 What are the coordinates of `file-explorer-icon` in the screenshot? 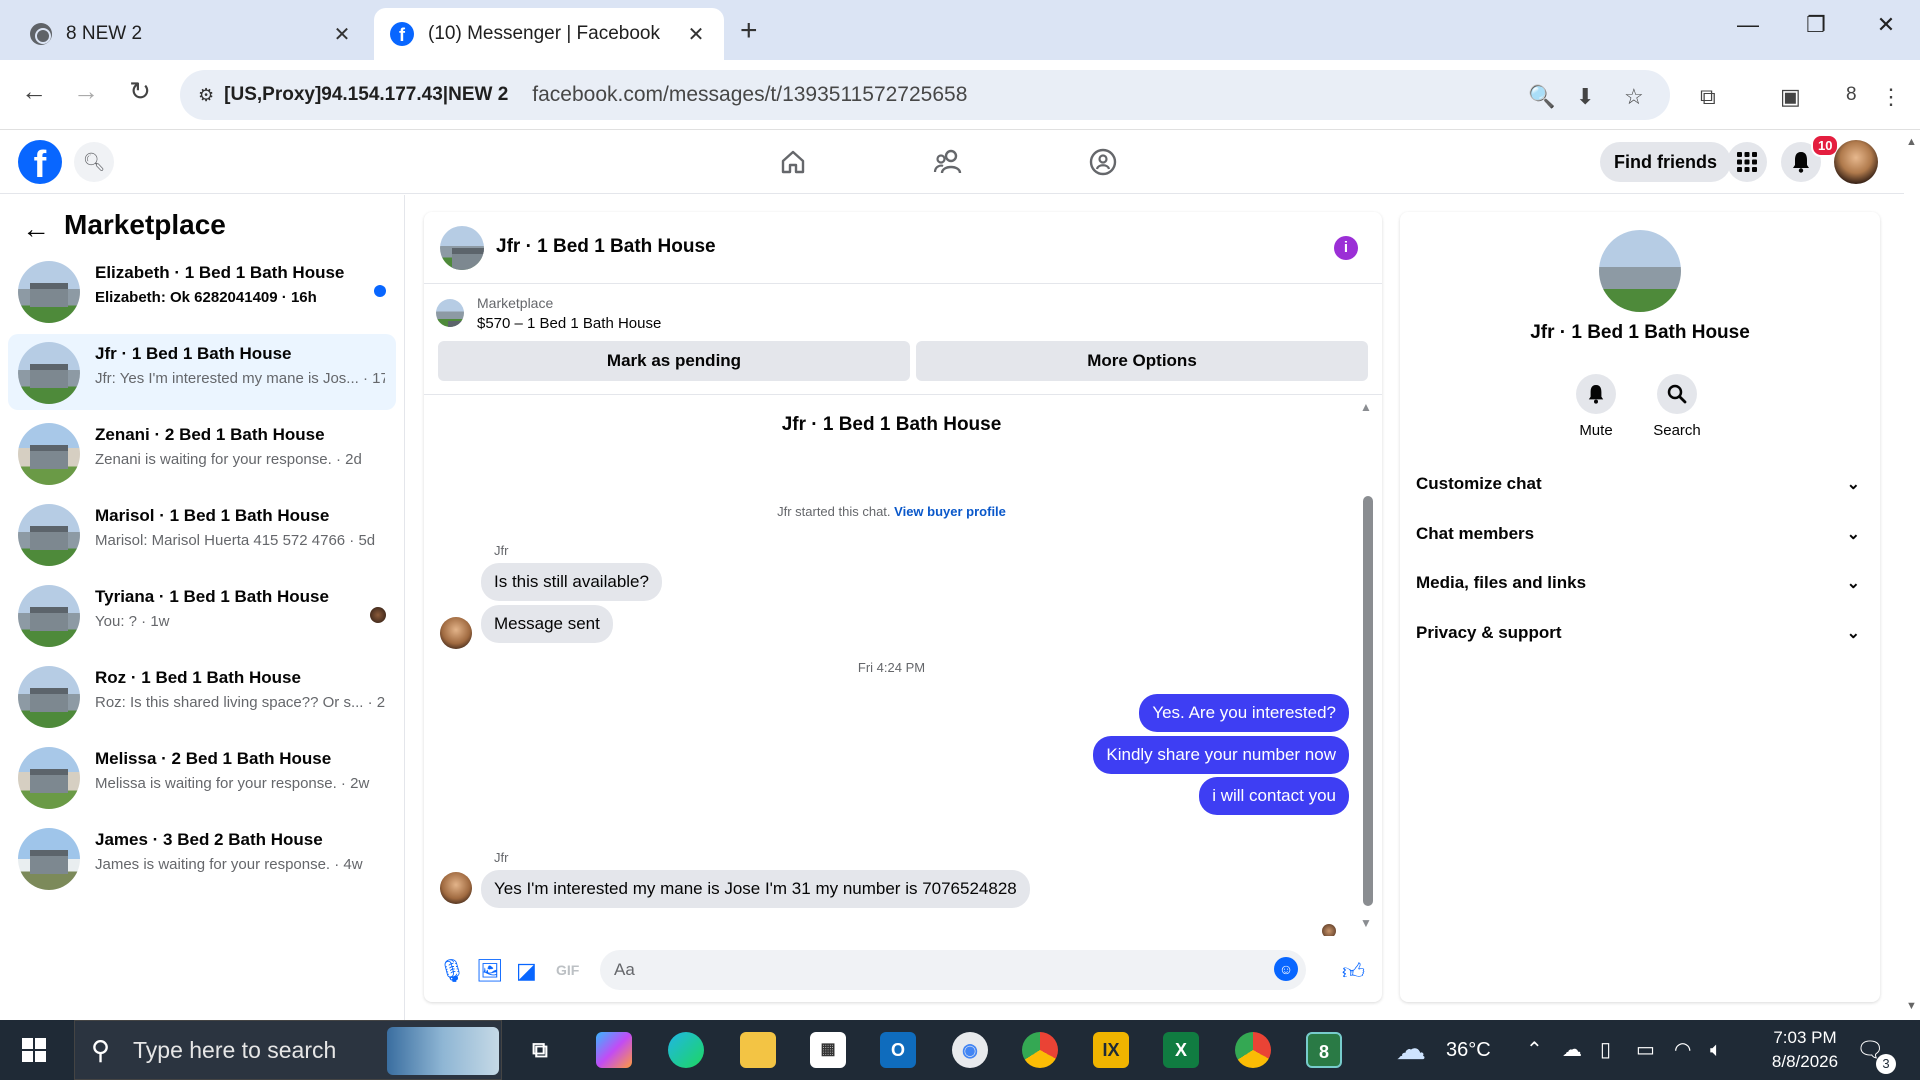 It's located at (758, 1050).